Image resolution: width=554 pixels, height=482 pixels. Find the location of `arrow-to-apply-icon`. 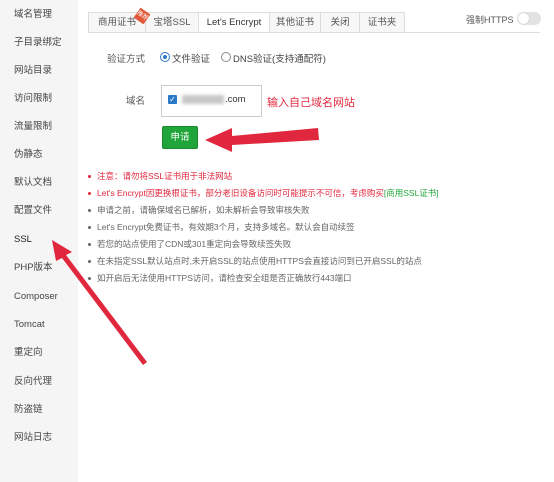

arrow-to-apply-icon is located at coordinates (262, 140).